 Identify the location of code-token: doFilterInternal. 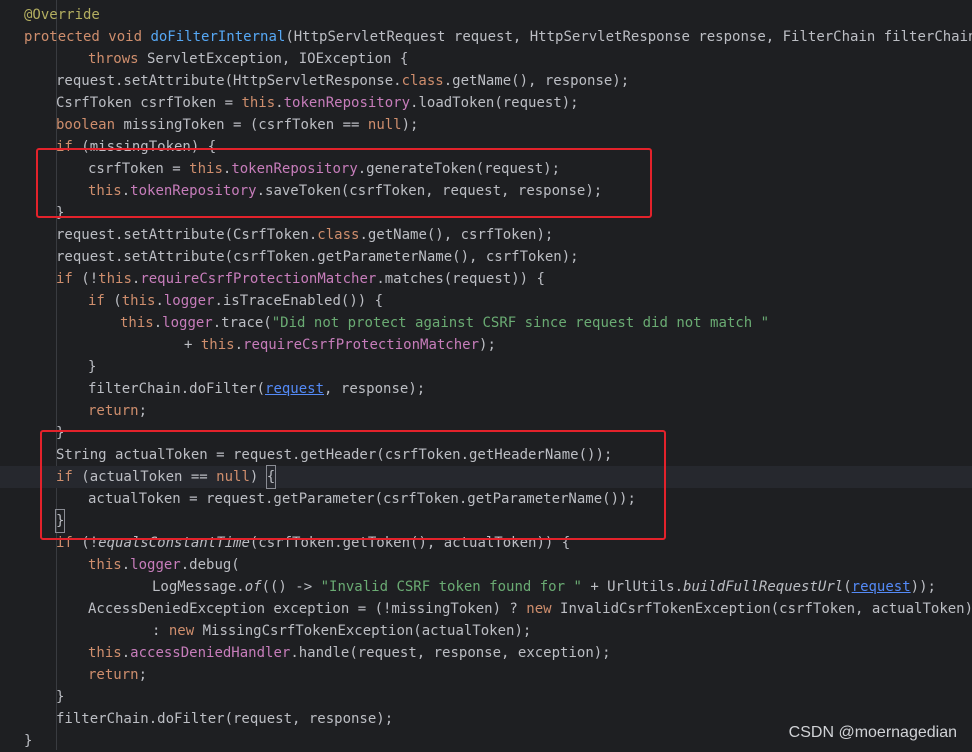
(218, 37).